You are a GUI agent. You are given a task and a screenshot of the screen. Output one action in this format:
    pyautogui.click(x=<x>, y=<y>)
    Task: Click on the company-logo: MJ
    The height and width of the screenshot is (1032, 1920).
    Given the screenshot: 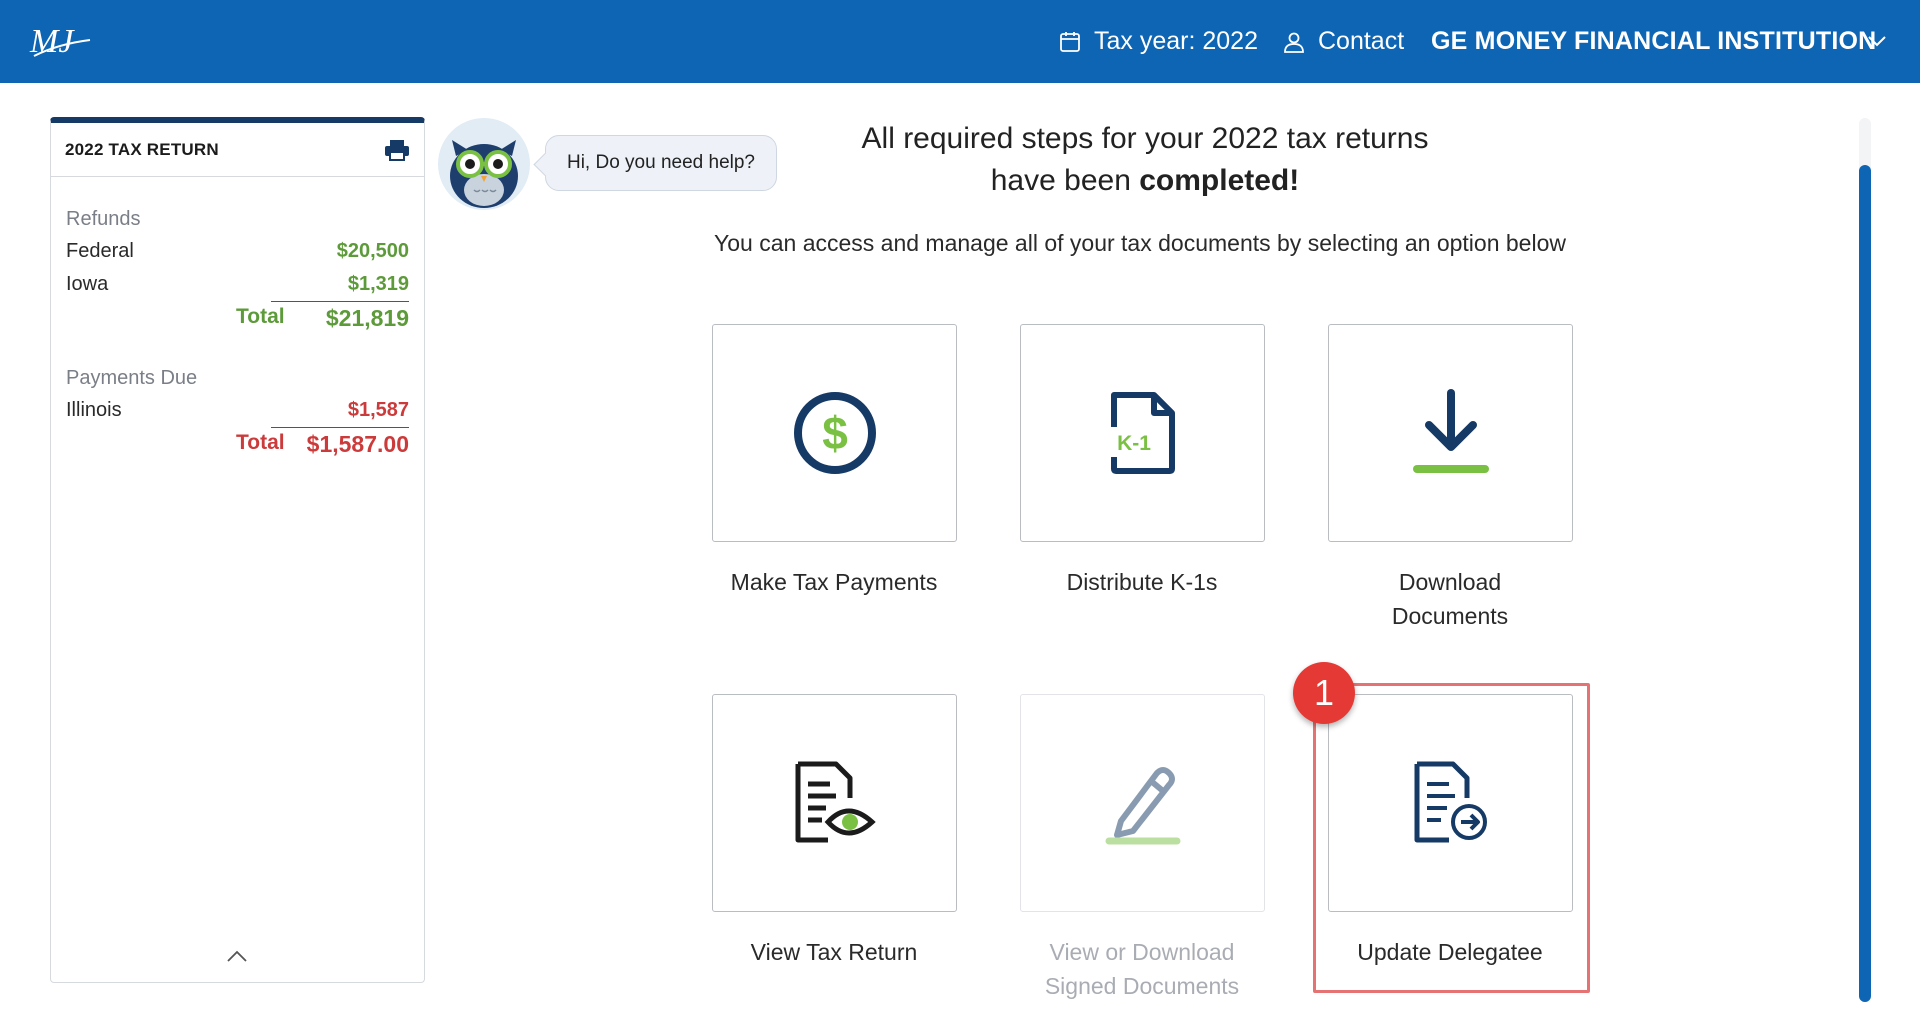 What is the action you would take?
    pyautogui.click(x=63, y=40)
    